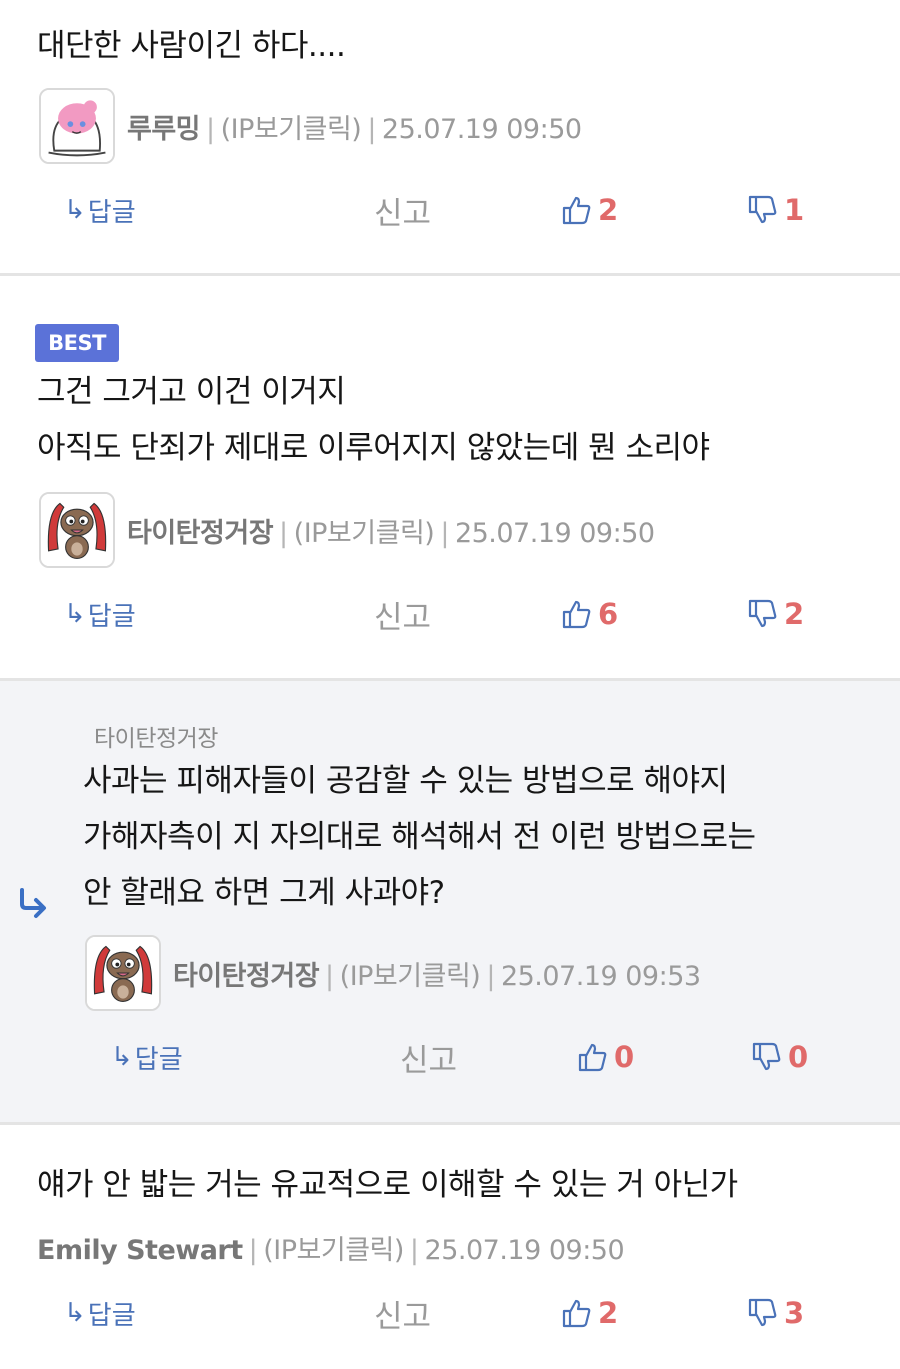 Image resolution: width=900 pixels, height=1369 pixels. I want to click on comment-datetime: 25.07.19 09:53, so click(600, 976).